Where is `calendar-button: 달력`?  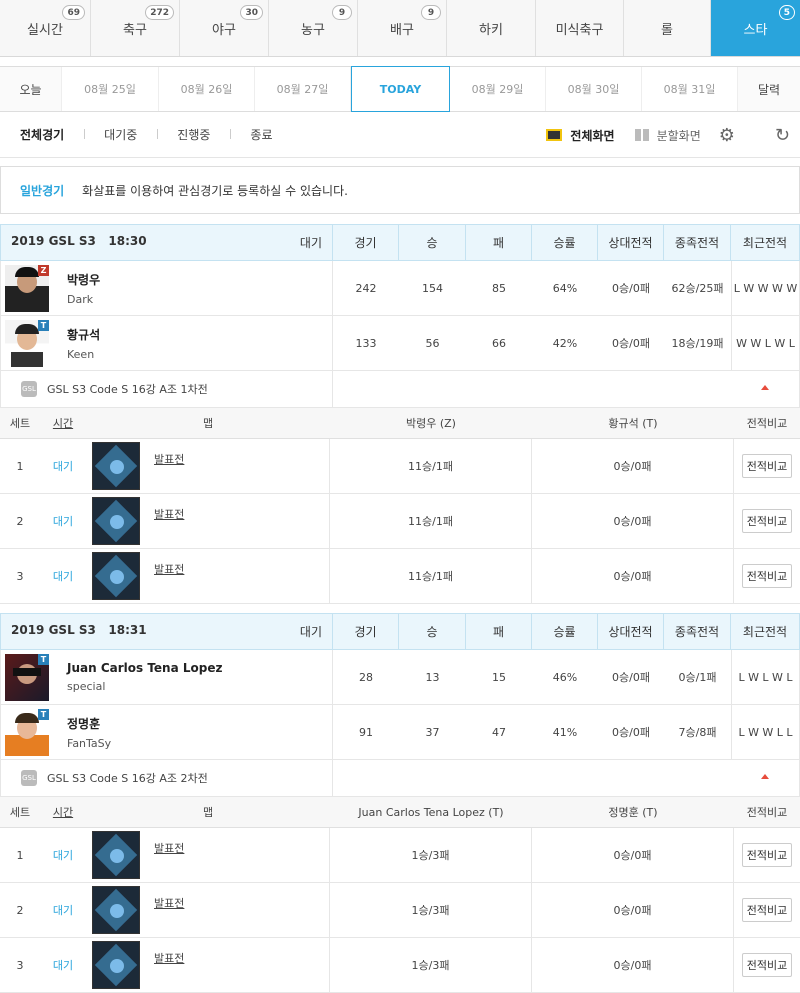 calendar-button: 달력 is located at coordinates (769, 89).